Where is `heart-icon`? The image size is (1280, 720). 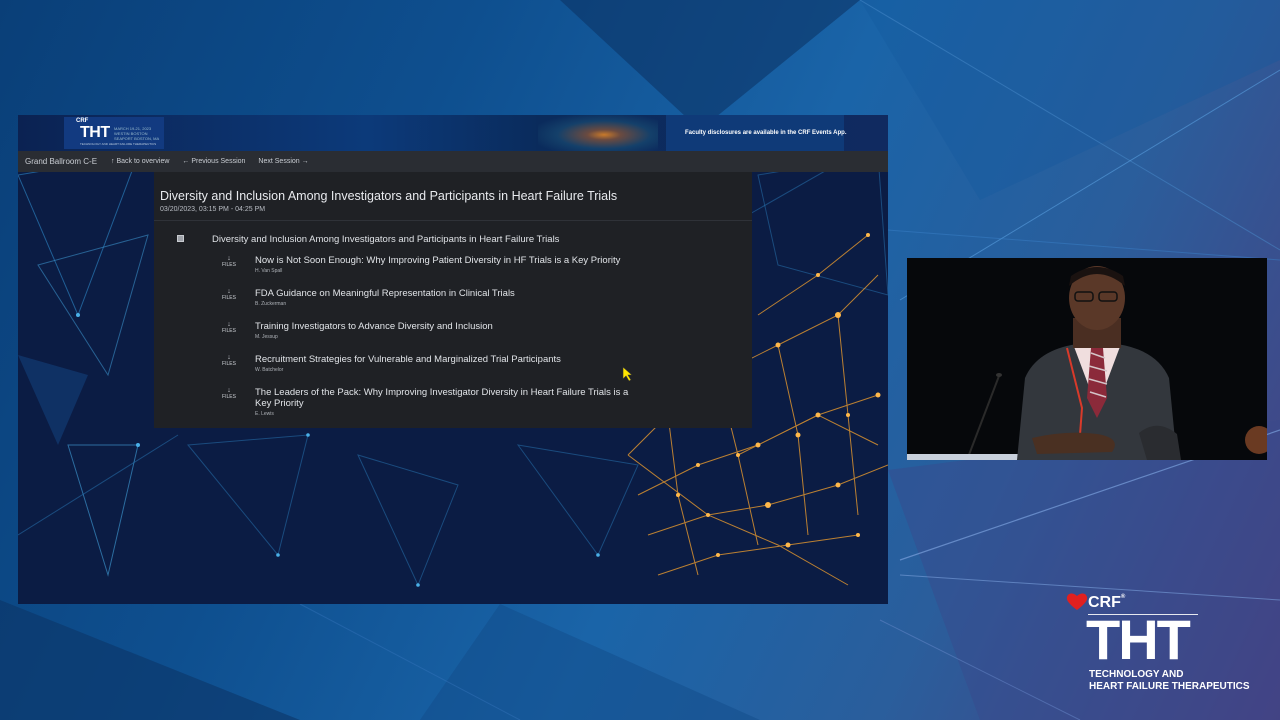
heart-icon is located at coordinates (1077, 601).